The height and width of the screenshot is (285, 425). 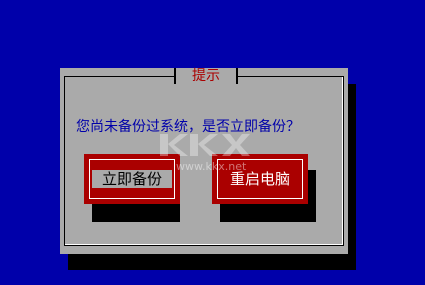 I want to click on reboot-computer-button: 重启电脑, so click(x=260, y=179).